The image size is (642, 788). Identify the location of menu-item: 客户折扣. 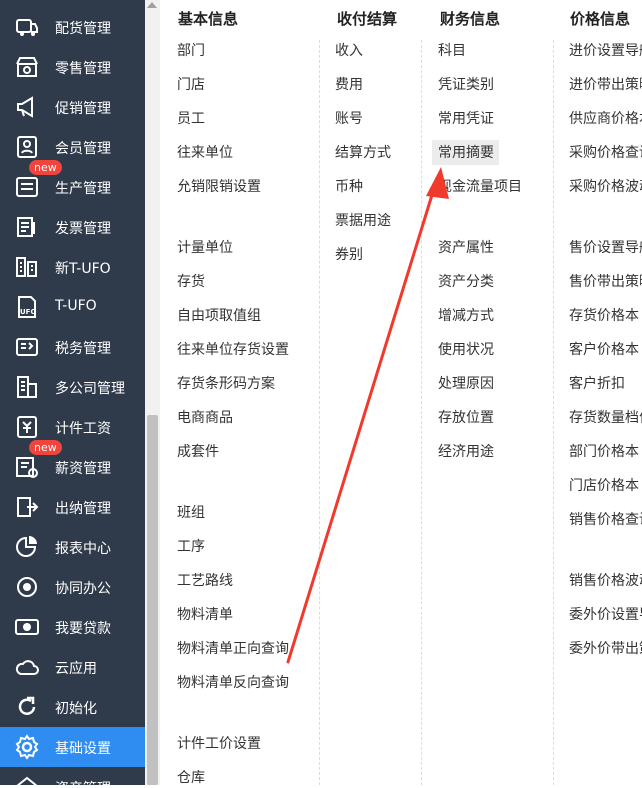
(597, 384).